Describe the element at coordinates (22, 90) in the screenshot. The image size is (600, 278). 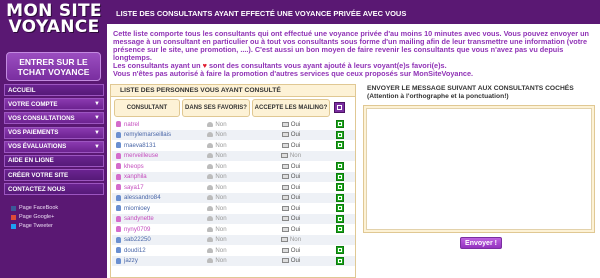
I see `sidebar-item-label: Accueil` at that location.